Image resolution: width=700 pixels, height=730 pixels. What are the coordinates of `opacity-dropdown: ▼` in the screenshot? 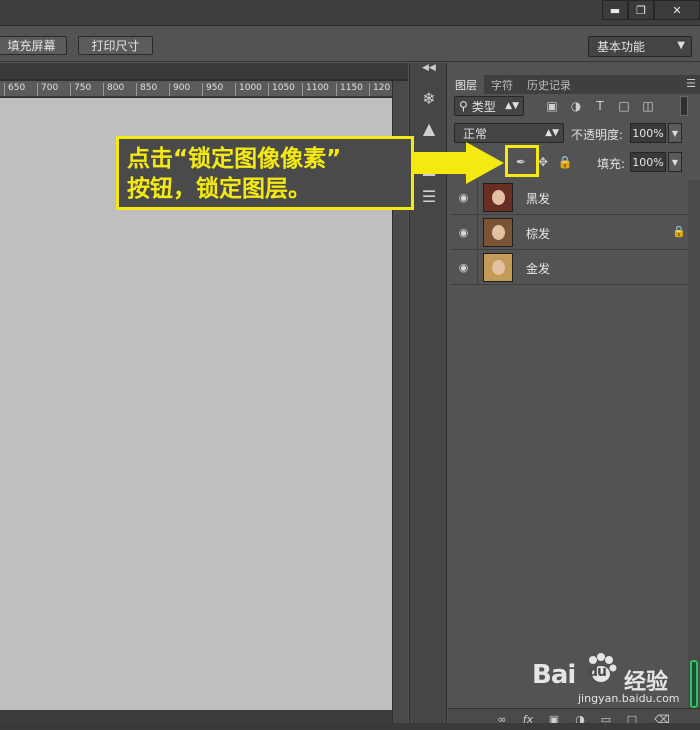 It's located at (675, 133).